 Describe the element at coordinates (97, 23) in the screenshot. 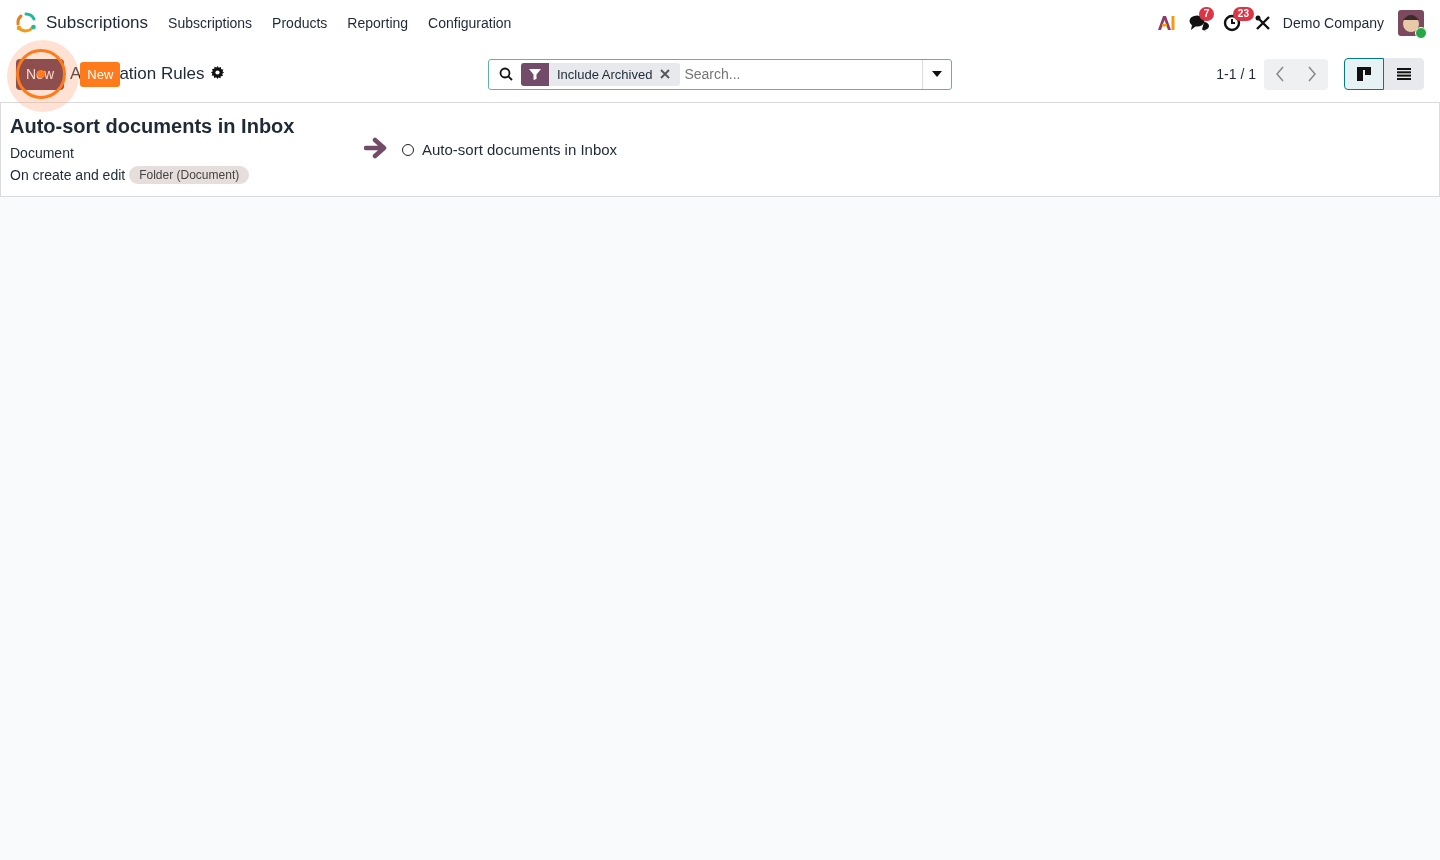

I see `app-name: Subscriptions` at that location.